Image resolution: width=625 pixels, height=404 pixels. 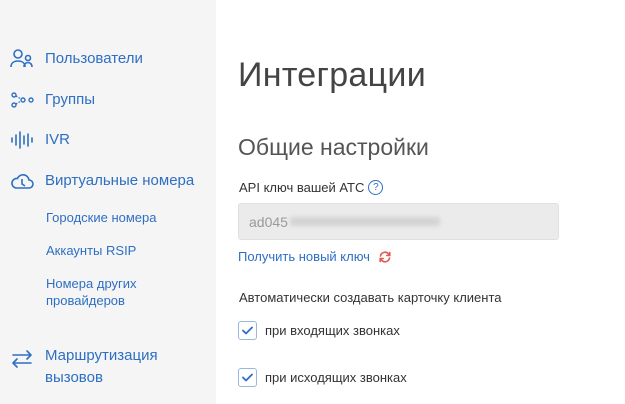 I want to click on sidebar-item-label: Маршрутизация вызовов, so click(x=101, y=366).